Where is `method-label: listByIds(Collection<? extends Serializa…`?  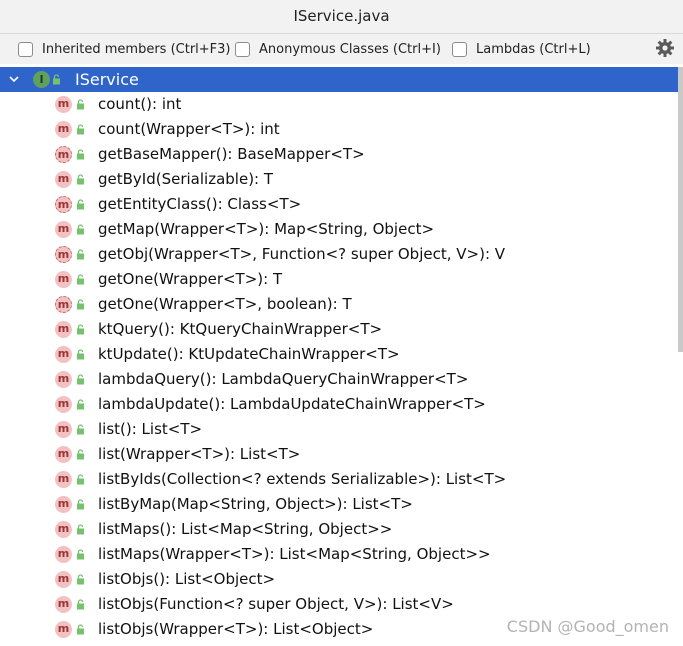 method-label: listByIds(Collection<? extends Serializa… is located at coordinates (302, 479).